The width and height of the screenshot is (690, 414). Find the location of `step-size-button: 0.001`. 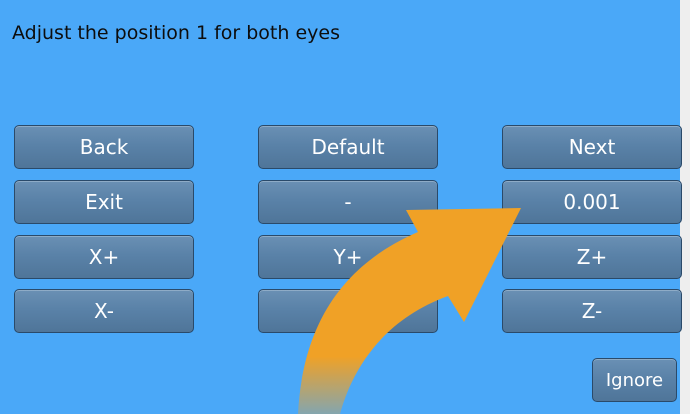

step-size-button: 0.001 is located at coordinates (592, 202).